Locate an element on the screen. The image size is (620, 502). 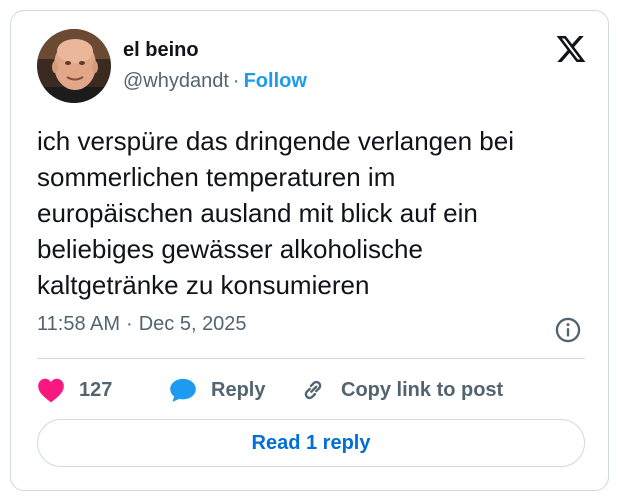
copy-link-button: Copy link to post is located at coordinates (401, 390).